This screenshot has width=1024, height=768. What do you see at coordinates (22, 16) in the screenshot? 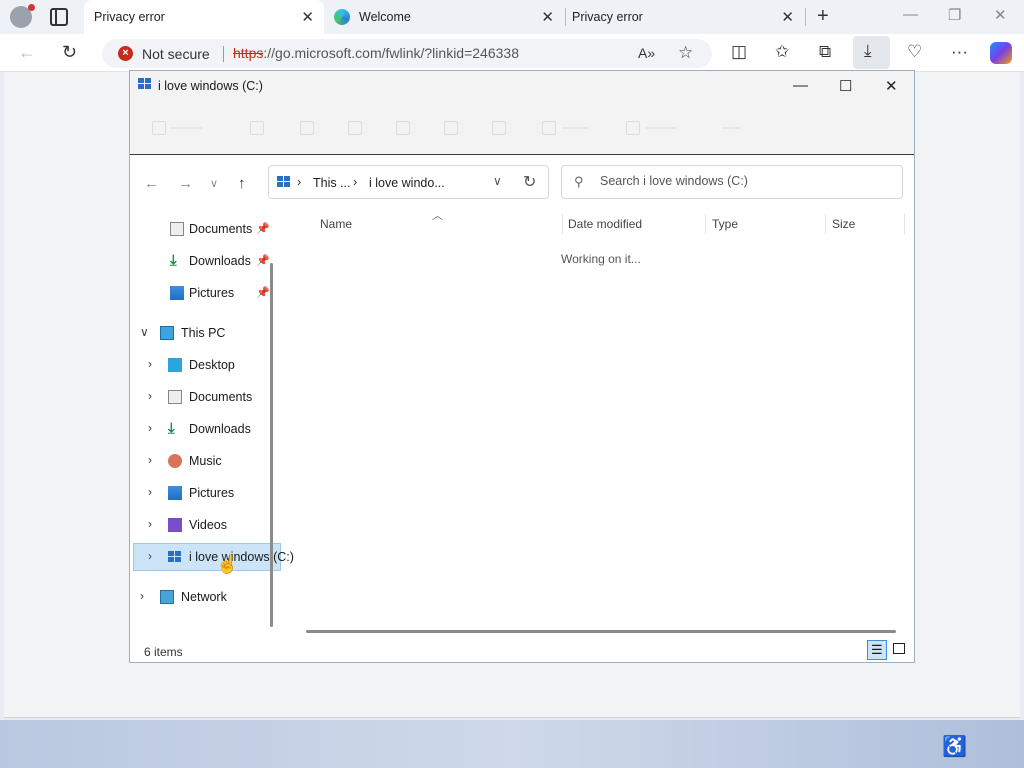
I see `profile-avatar` at bounding box center [22, 16].